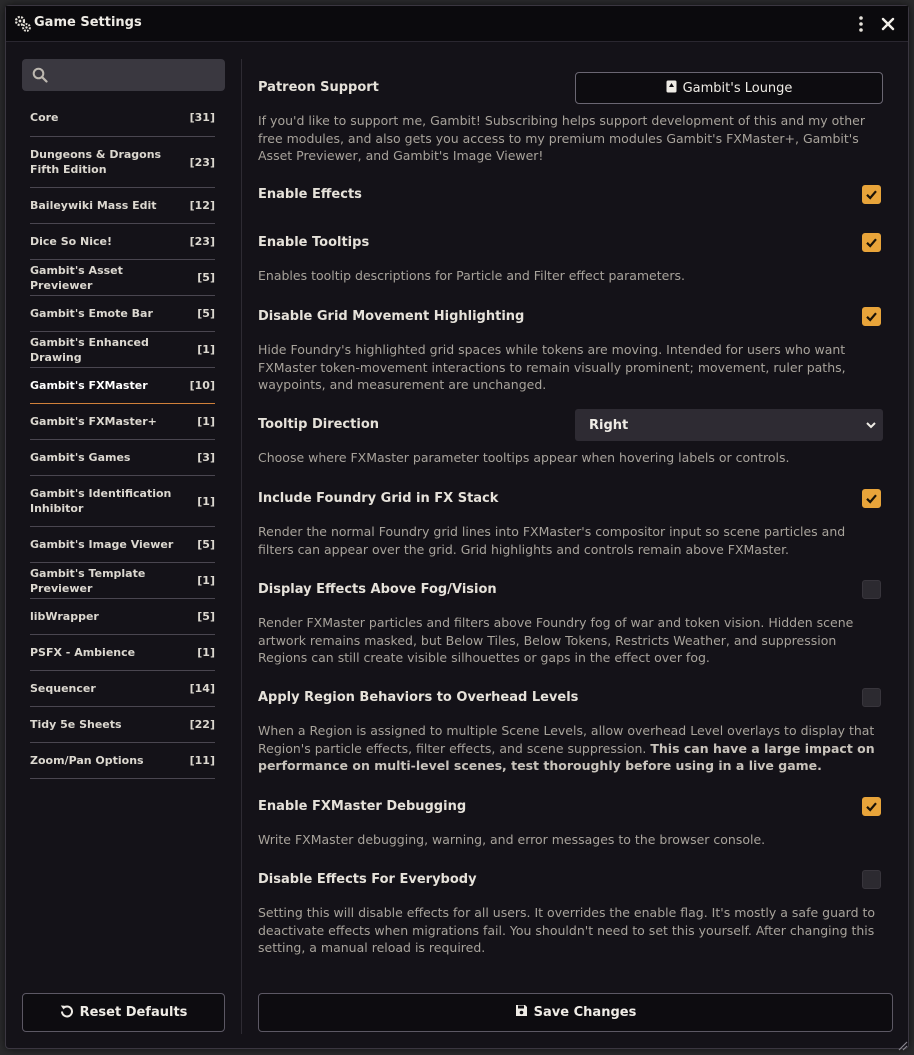 This screenshot has height=1055, width=914. I want to click on sidebar-item-count: [10], so click(202, 385).